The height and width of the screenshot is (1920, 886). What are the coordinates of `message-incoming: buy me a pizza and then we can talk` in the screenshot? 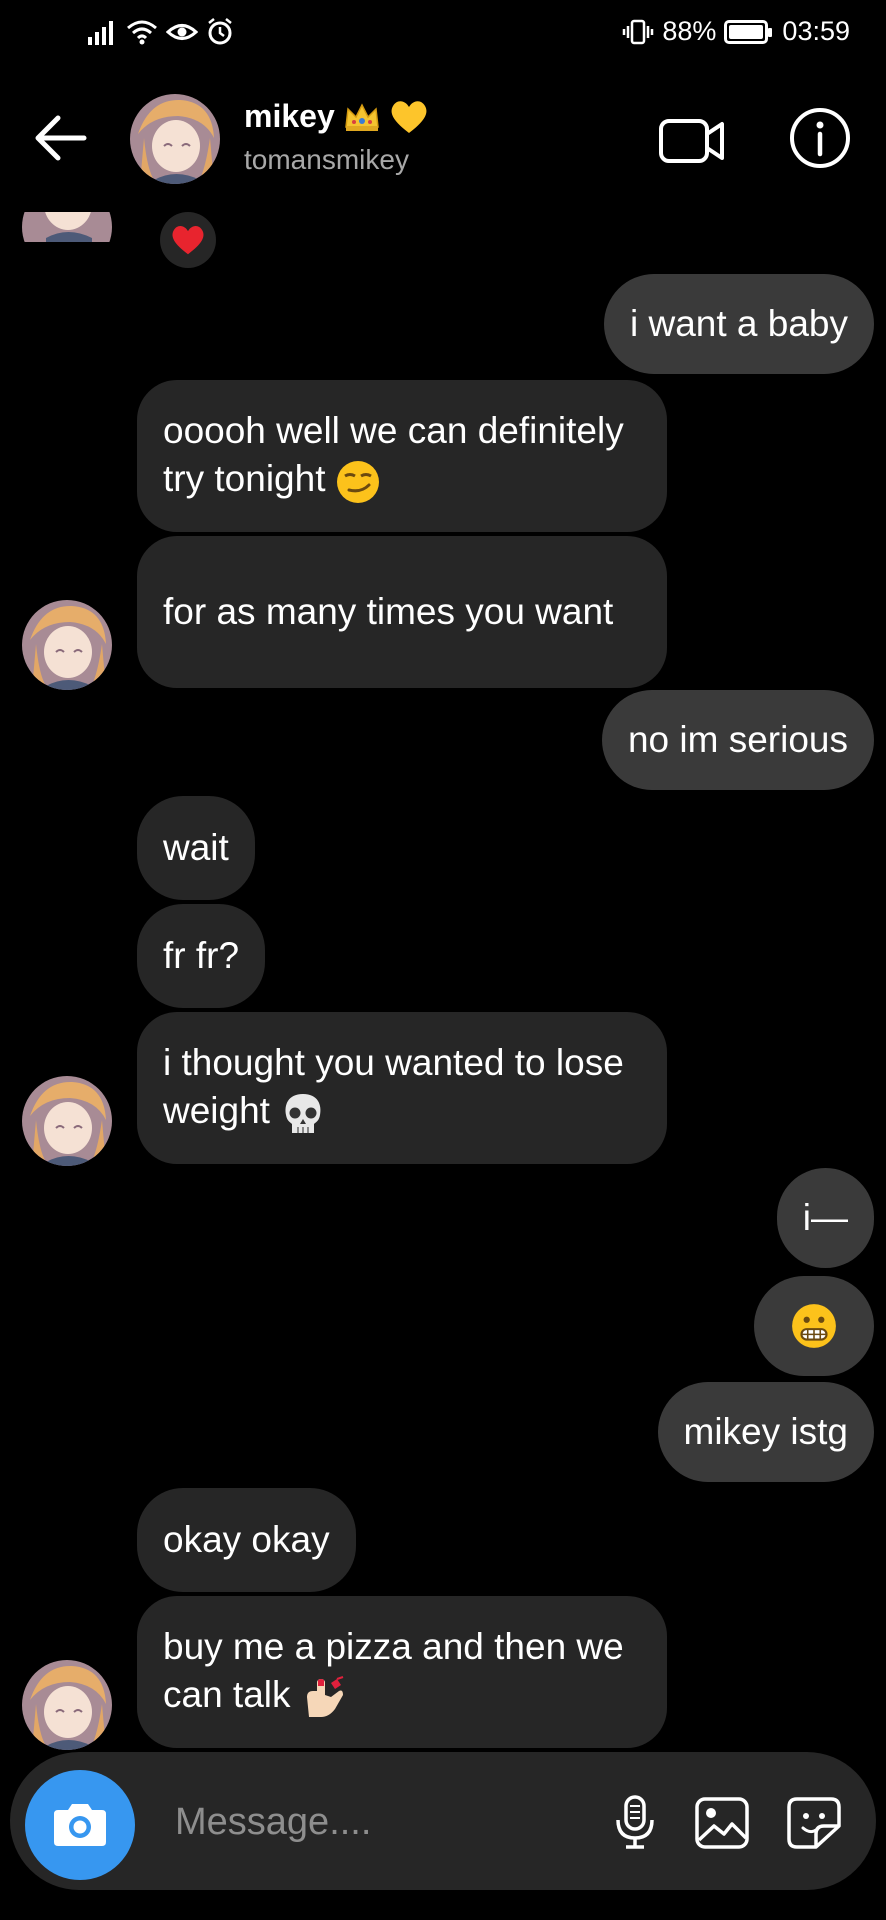 It's located at (402, 1672).